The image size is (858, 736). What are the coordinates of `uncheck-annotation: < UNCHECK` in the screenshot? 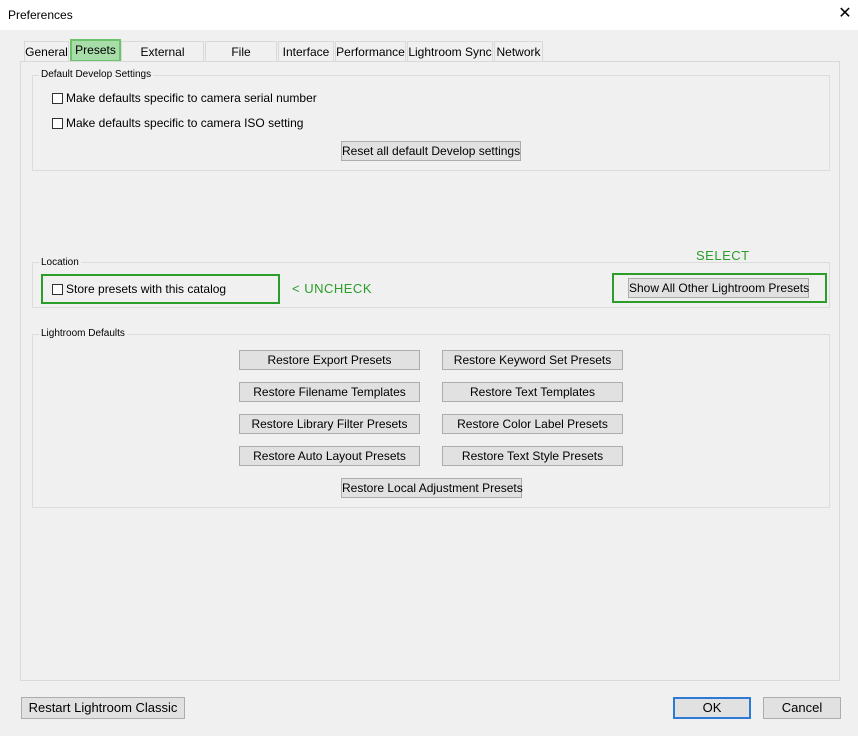 It's located at (332, 288).